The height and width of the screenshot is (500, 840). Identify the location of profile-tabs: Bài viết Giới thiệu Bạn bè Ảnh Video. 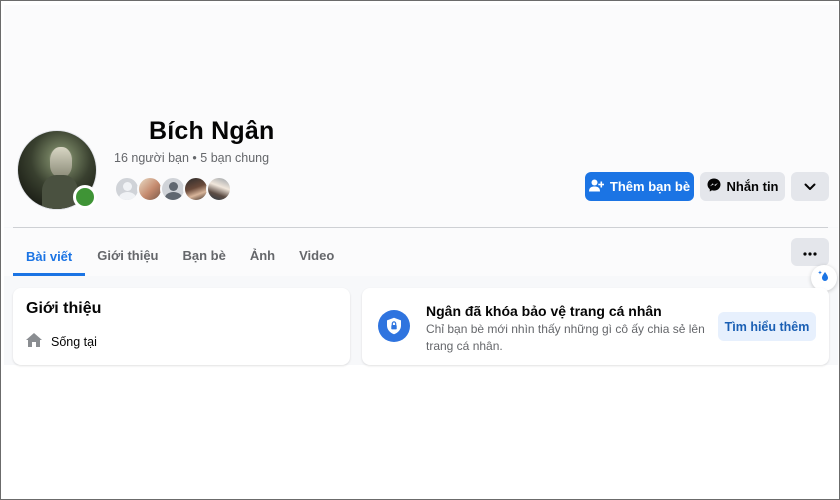
(179, 256).